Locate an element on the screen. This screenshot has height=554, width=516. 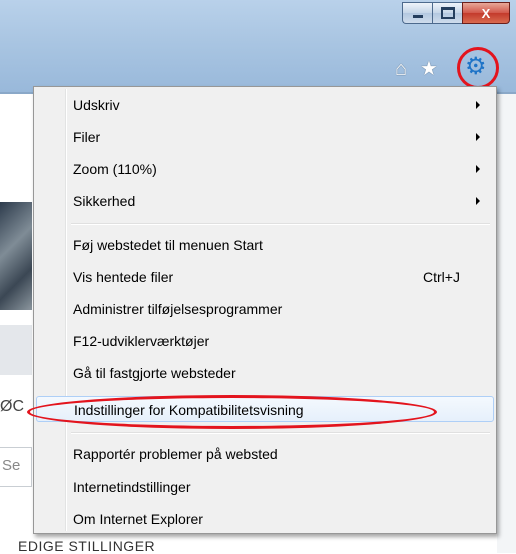
menu-item-label: Administrer tilføjelsesprogrammer is located at coordinates (178, 309).